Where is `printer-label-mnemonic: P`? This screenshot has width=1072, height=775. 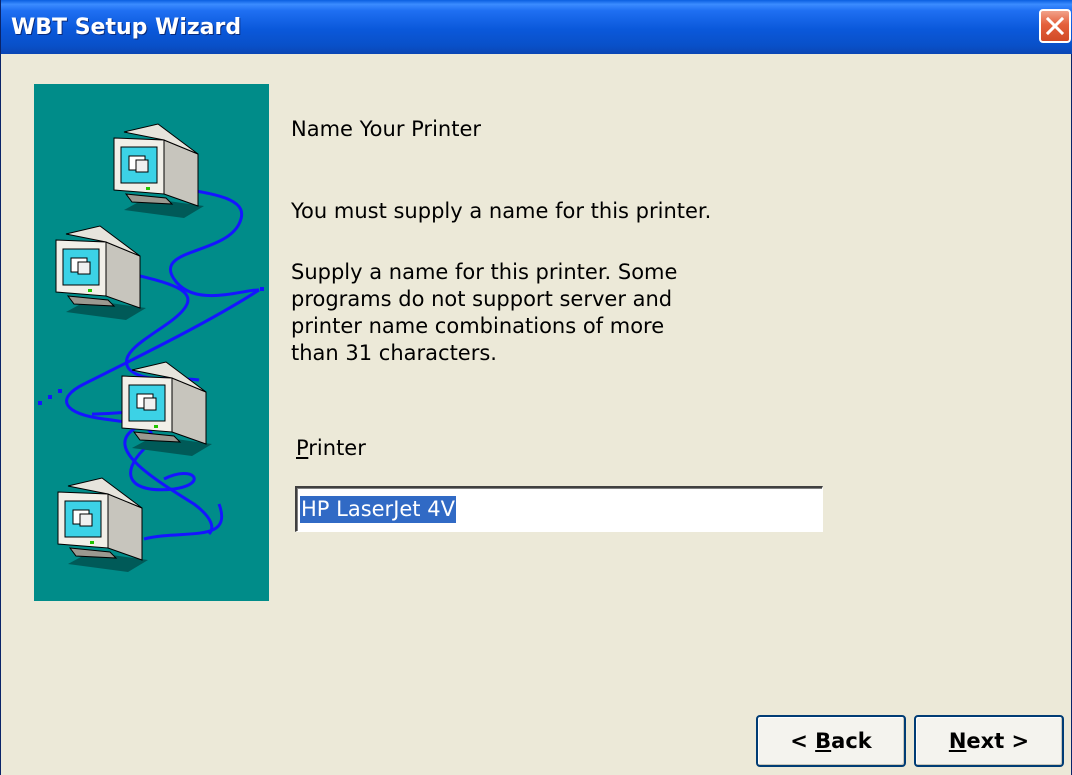 printer-label-mnemonic: P is located at coordinates (302, 448).